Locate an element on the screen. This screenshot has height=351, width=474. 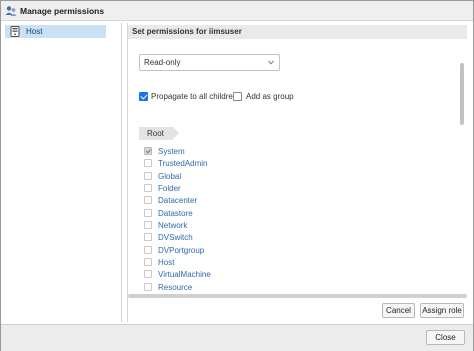
list-item: Datacenter is located at coordinates (294, 201).